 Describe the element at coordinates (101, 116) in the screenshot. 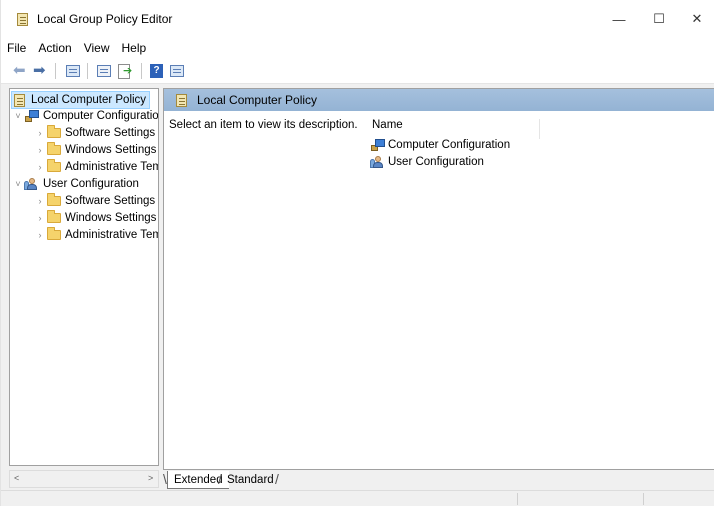

I see `tree-item-label: Computer Configuration` at that location.